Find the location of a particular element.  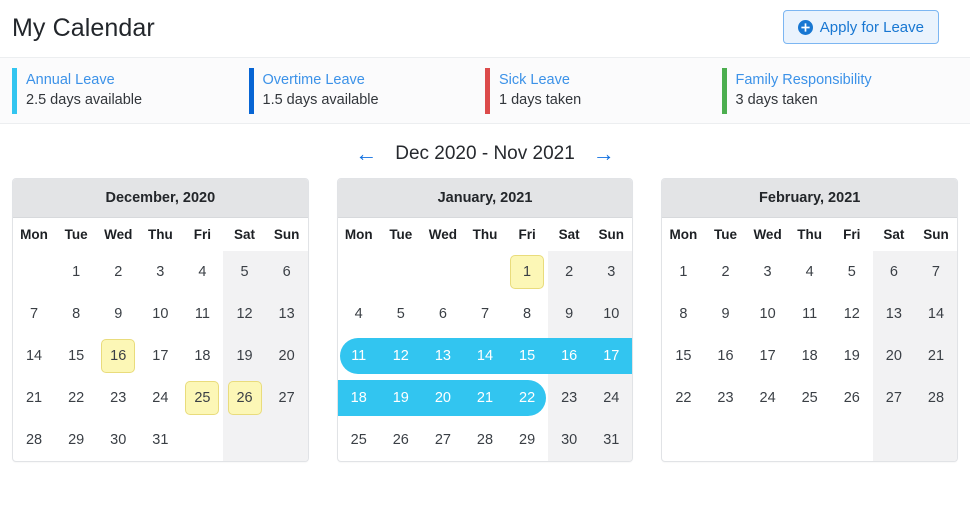

day-number: 28 is located at coordinates (485, 440).